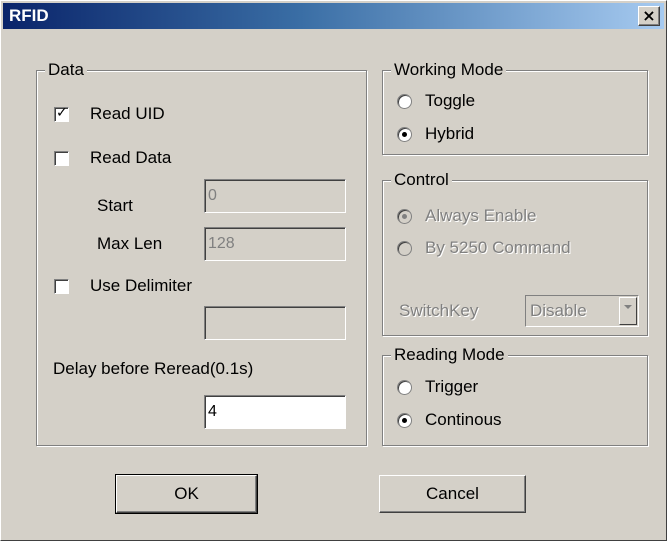 The image size is (667, 541). I want to click on cancel-button-label: Cancel, so click(452, 493).